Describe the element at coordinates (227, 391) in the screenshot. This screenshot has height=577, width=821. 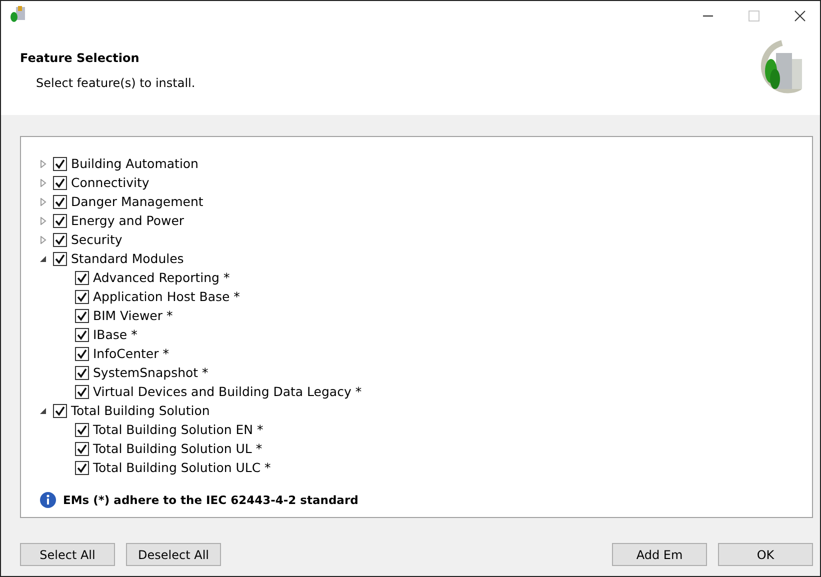
I see `feature-label: Virtual Devices and Building Data Legacy *` at that location.